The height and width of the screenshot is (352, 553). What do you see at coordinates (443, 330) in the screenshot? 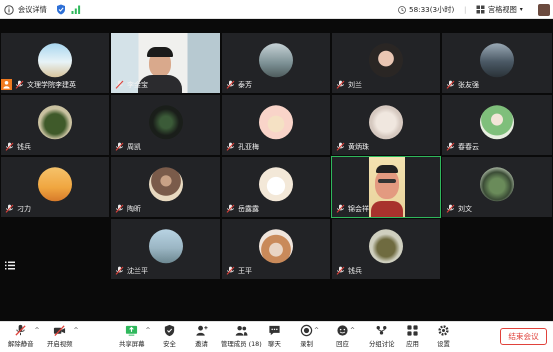
I see `gear-icon` at bounding box center [443, 330].